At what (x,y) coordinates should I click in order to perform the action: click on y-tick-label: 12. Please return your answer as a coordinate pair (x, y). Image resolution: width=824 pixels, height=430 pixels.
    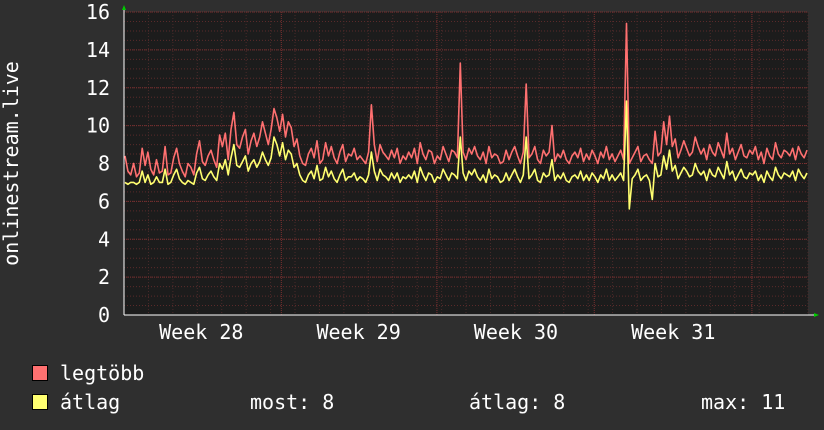
    Looking at the image, I should click on (98, 88).